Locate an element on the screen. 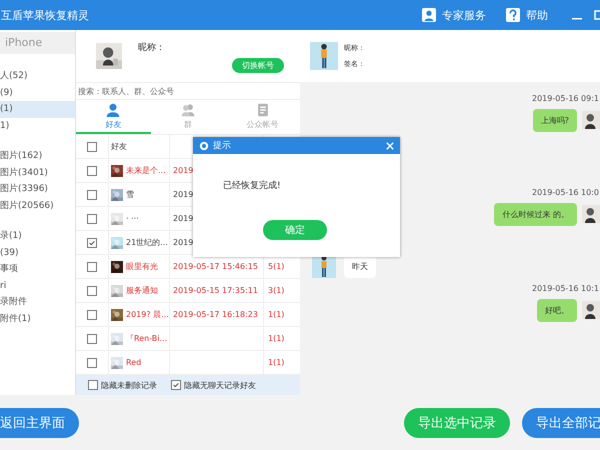 Image resolution: width=600 pixels, height=450 pixels. back-button: 返回主界面 is located at coordinates (39, 423).